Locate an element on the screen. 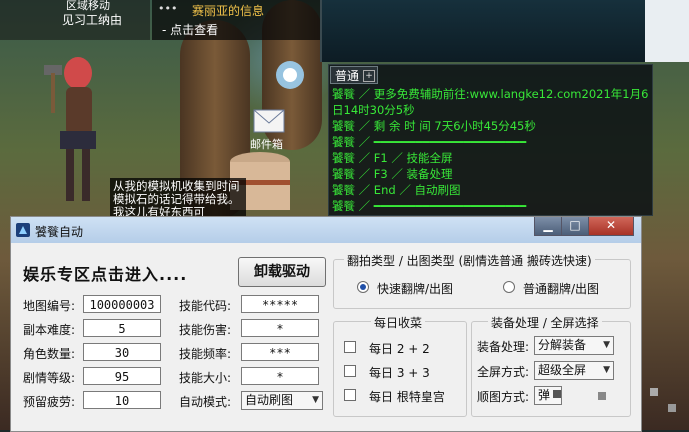 The image size is (689, 432). close-button: ✕ is located at coordinates (611, 226).